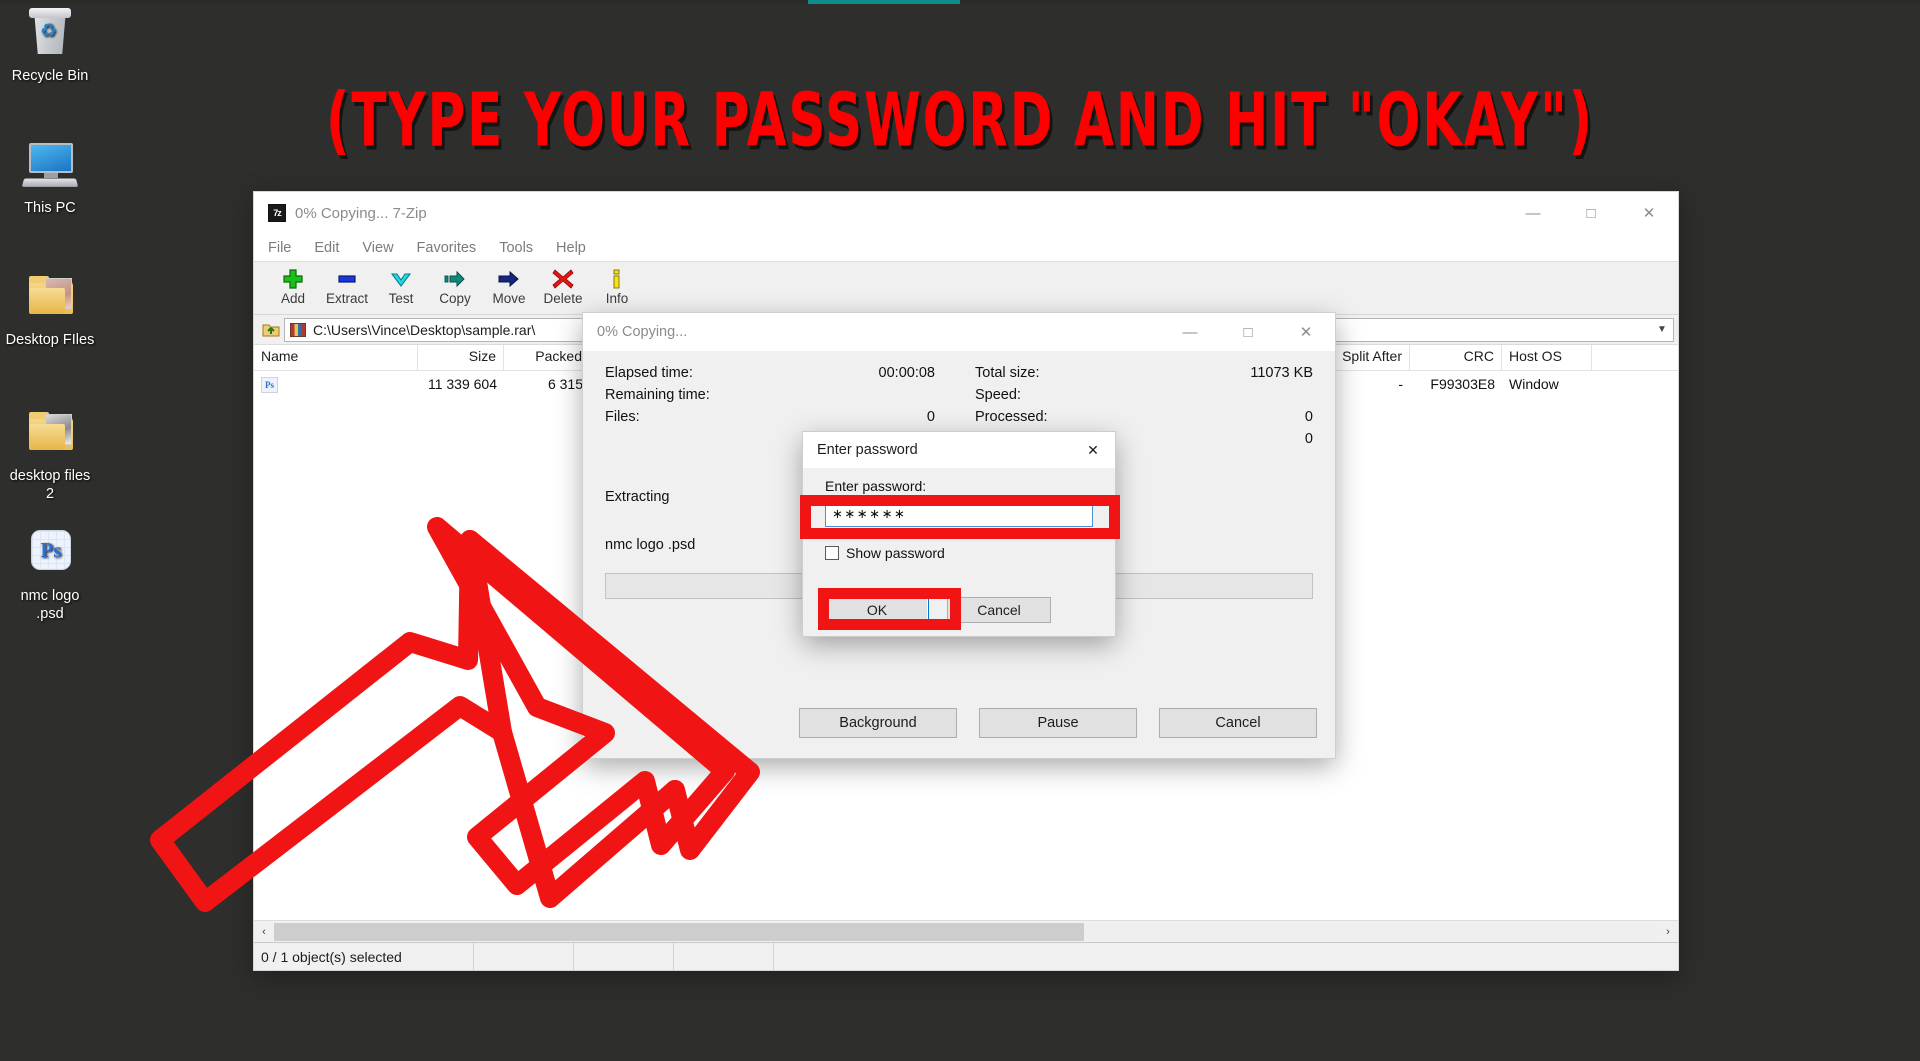 The height and width of the screenshot is (1061, 1920). I want to click on scrollbar-track, so click(966, 931).